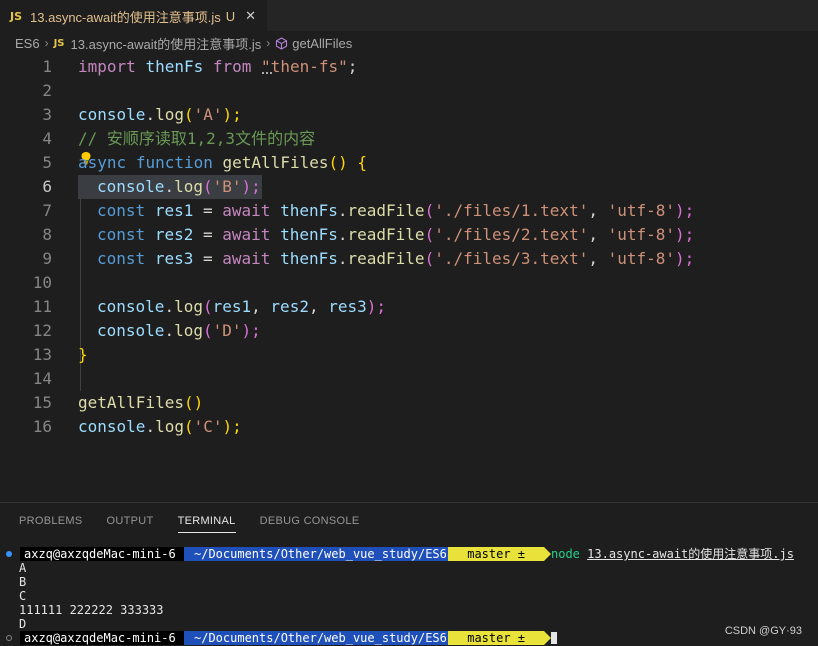 Image resolution: width=818 pixels, height=646 pixels. What do you see at coordinates (51, 521) in the screenshot?
I see `tab-problems: PROBLEMS` at bounding box center [51, 521].